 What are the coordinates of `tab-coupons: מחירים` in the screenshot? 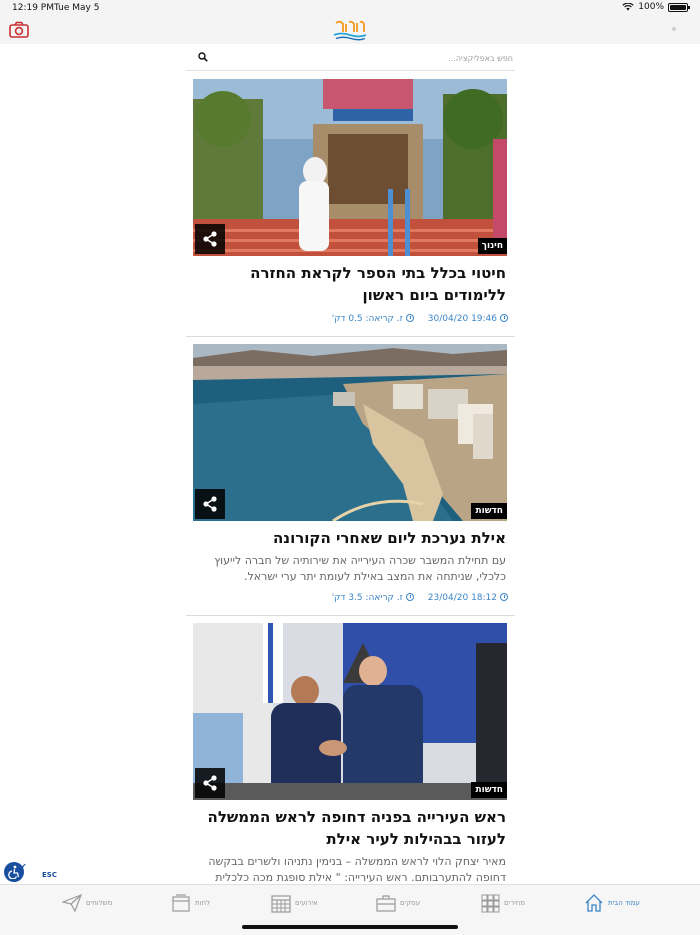 It's located at (502, 903).